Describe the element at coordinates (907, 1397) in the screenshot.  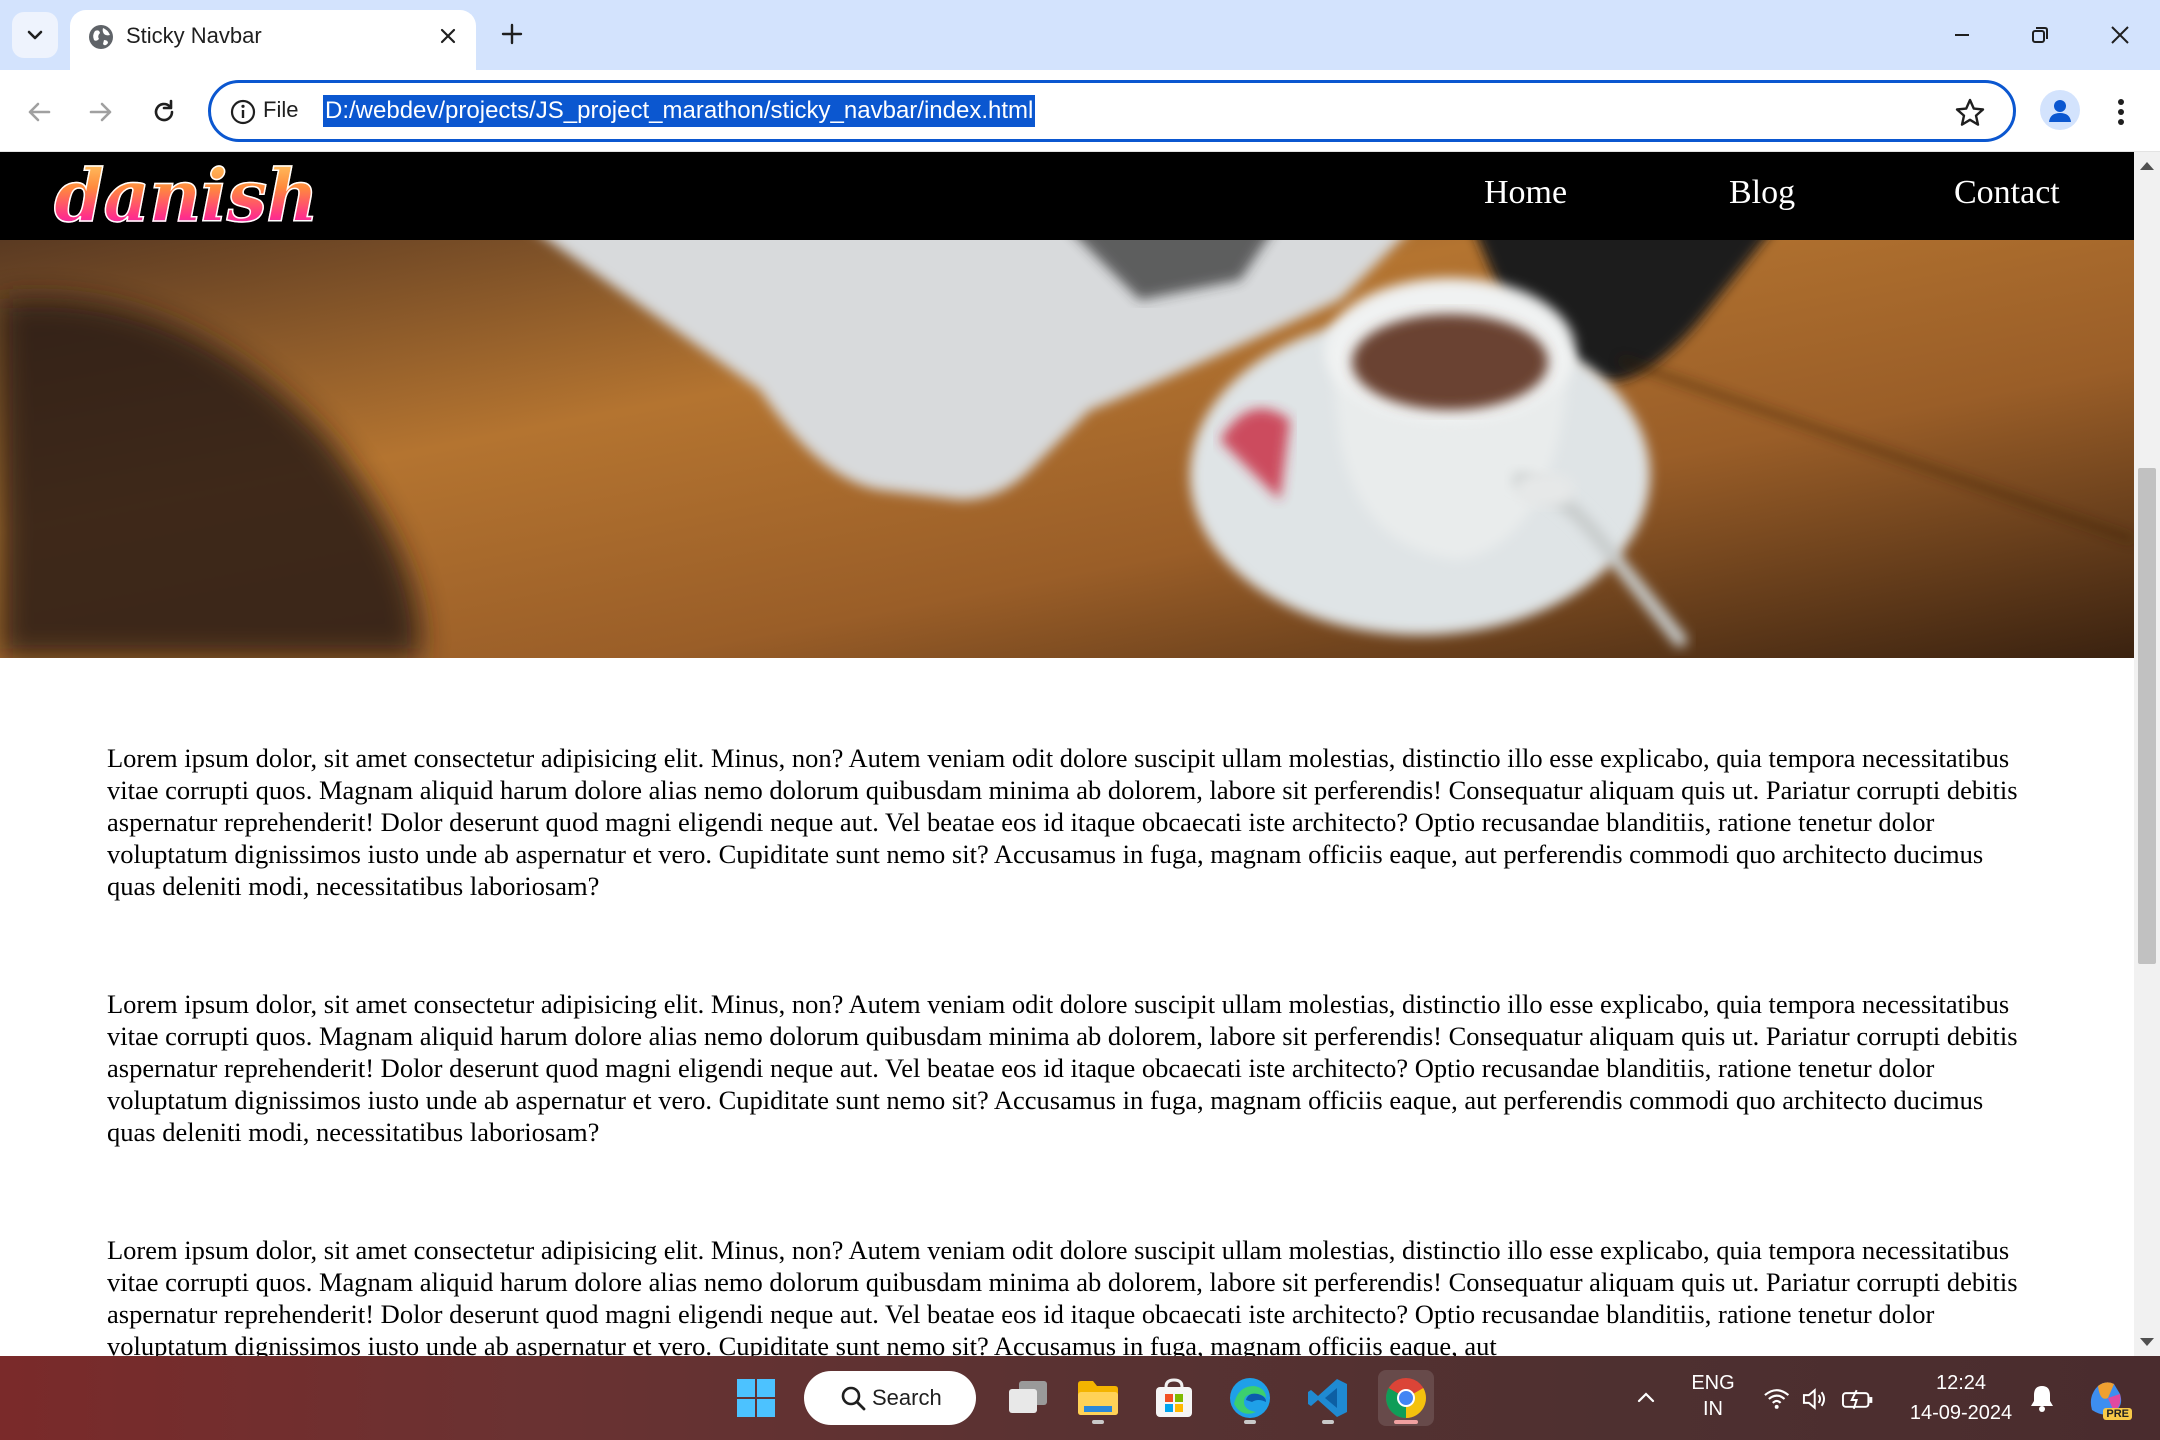
I see `search-label: Search` at that location.